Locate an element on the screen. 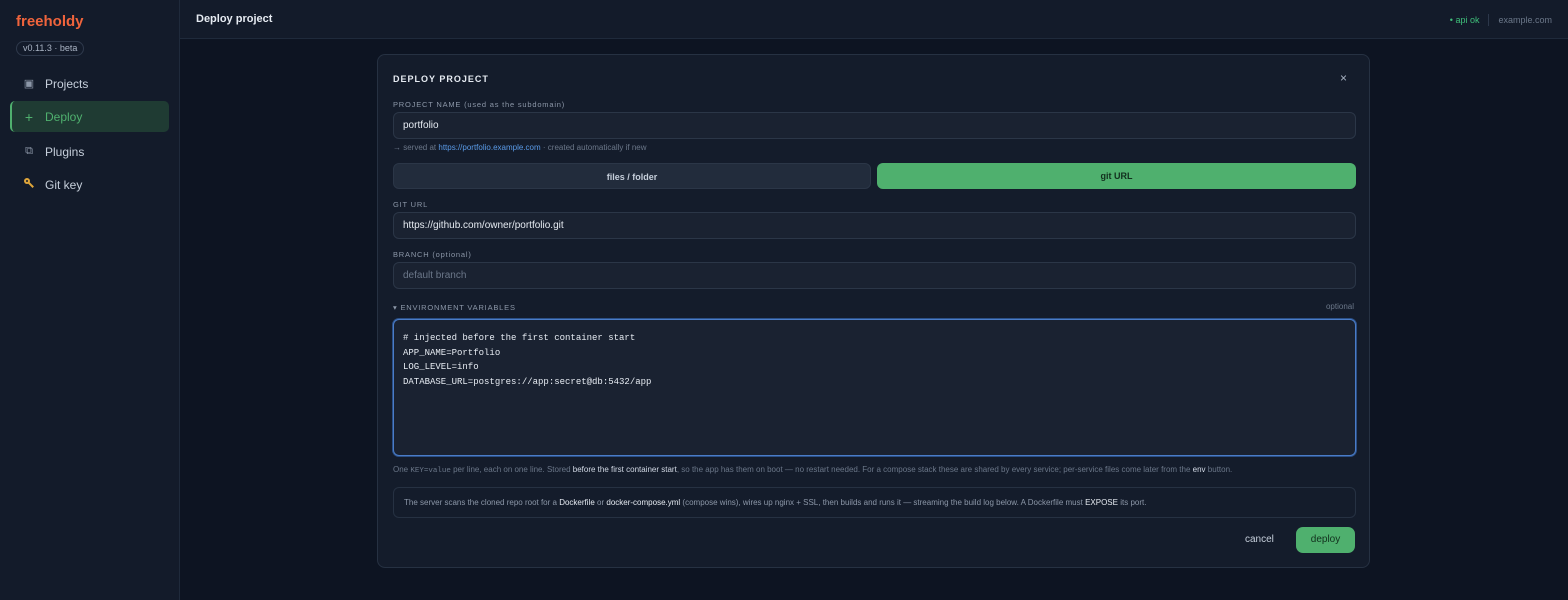  sidebar-item-label: Git key is located at coordinates (64, 184).